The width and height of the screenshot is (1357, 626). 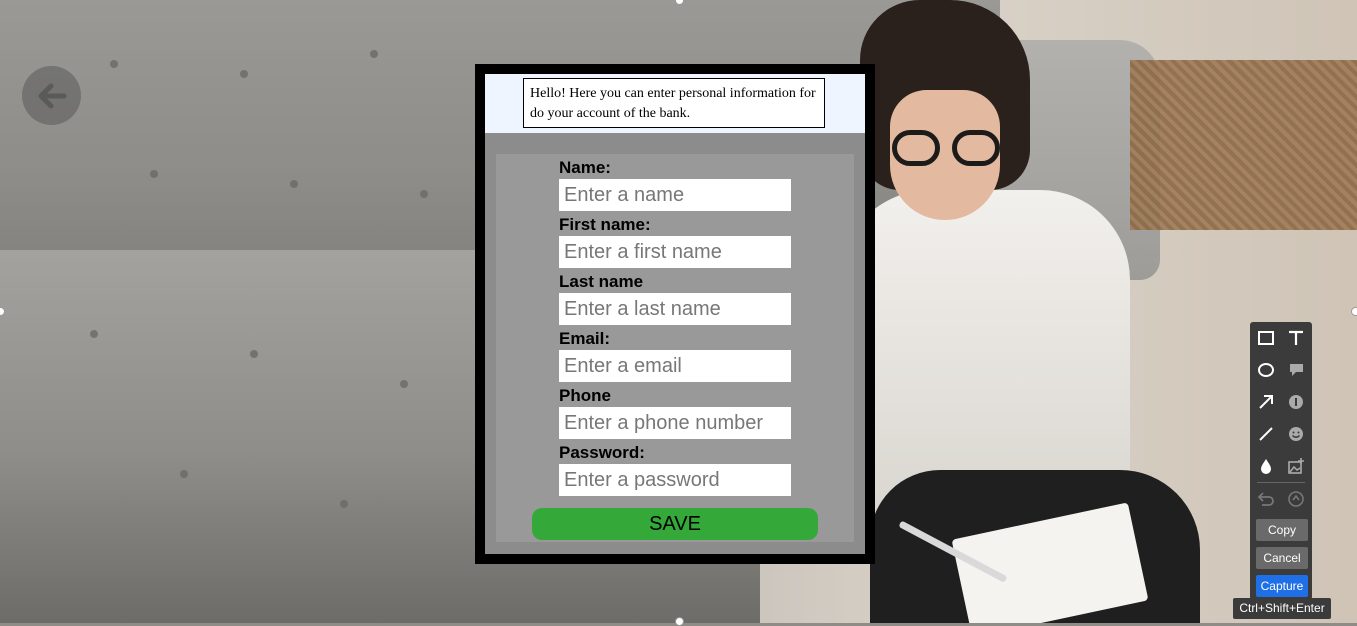 What do you see at coordinates (1266, 402) in the screenshot?
I see `arrow-icon` at bounding box center [1266, 402].